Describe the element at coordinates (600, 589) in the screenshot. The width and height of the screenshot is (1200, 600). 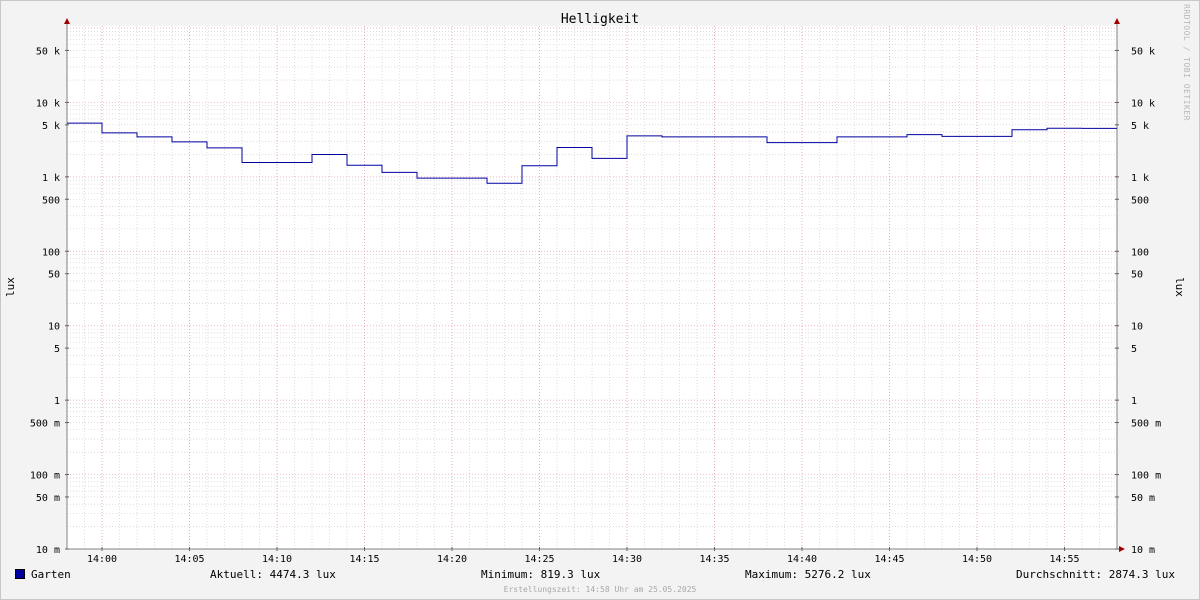
I see `footer-timestamp: Erstellungszeit: 14:58 Uhr am 25.05.2025` at that location.